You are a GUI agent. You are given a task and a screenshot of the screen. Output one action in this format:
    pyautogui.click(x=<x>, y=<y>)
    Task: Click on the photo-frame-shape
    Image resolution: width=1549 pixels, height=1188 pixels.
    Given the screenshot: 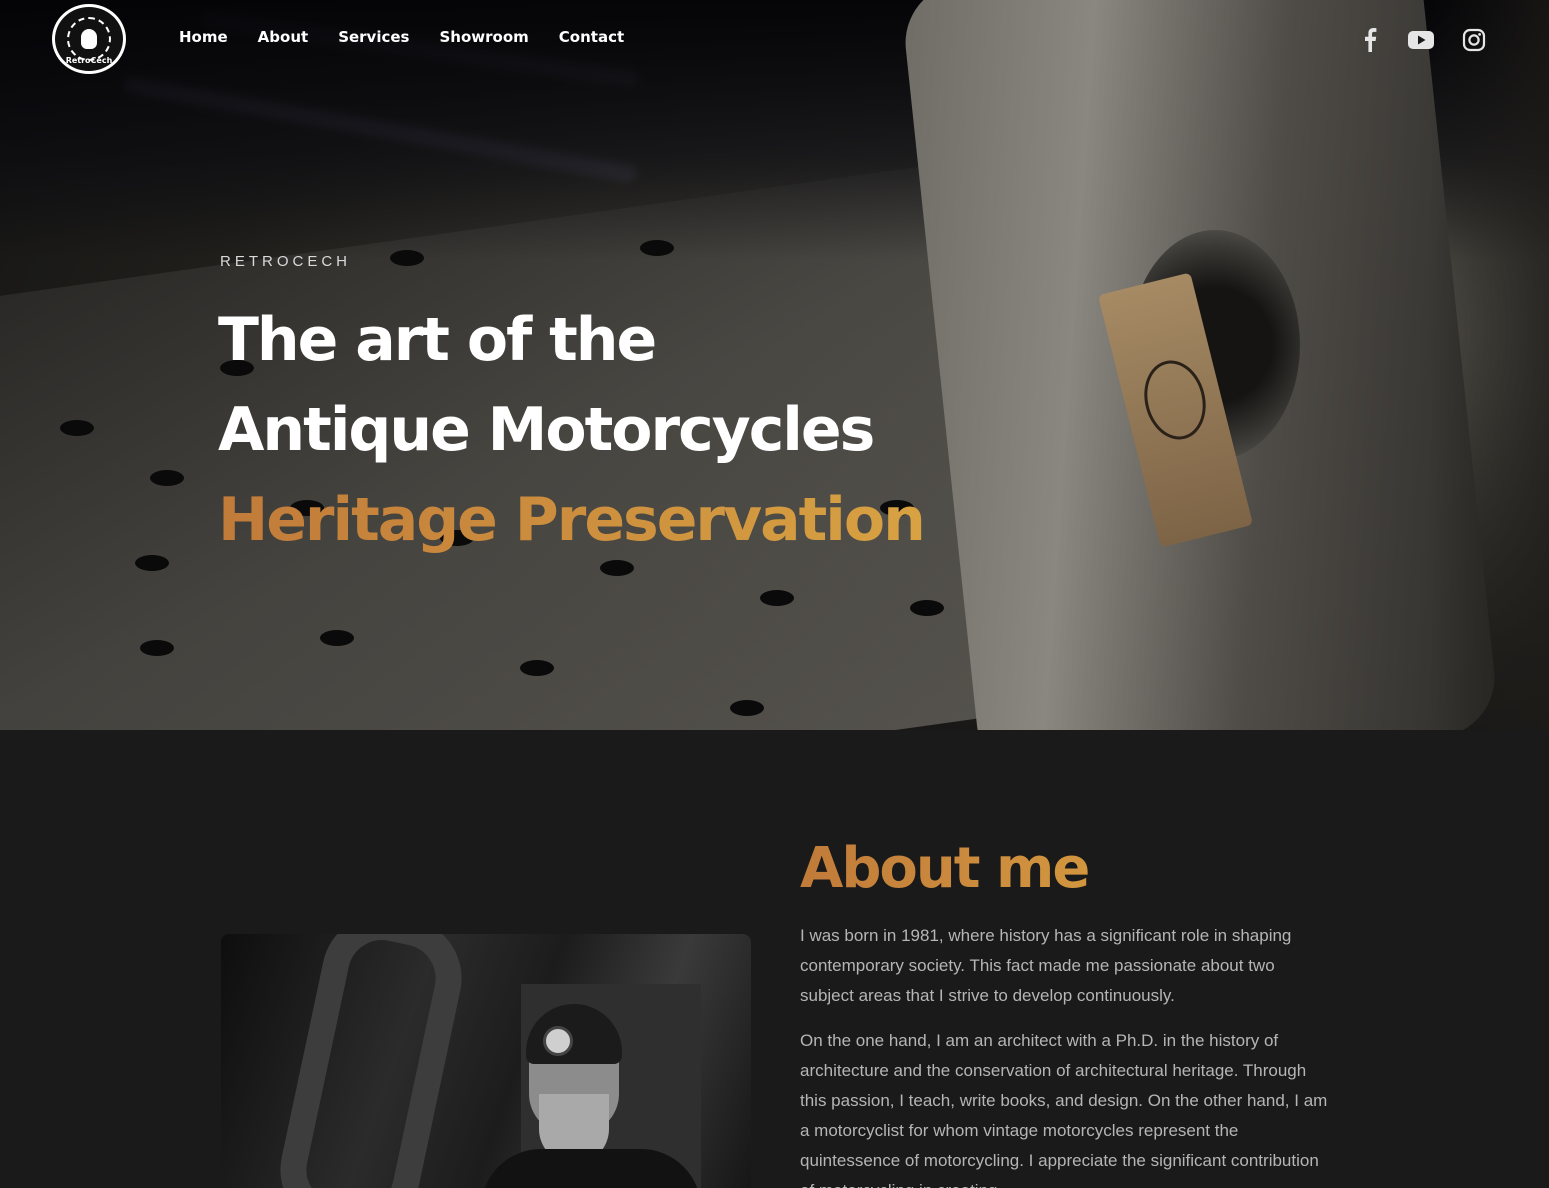 What is the action you would take?
    pyautogui.click(x=371, y=1061)
    